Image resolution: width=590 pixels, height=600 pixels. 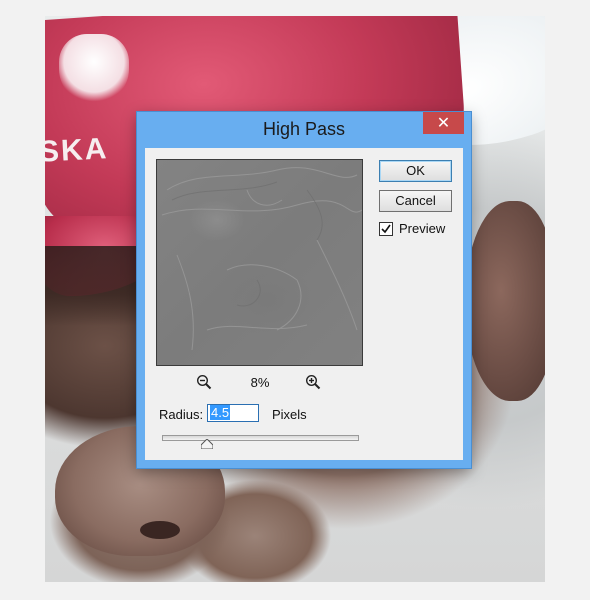 I want to click on radius-unit: Pixels, so click(x=289, y=414).